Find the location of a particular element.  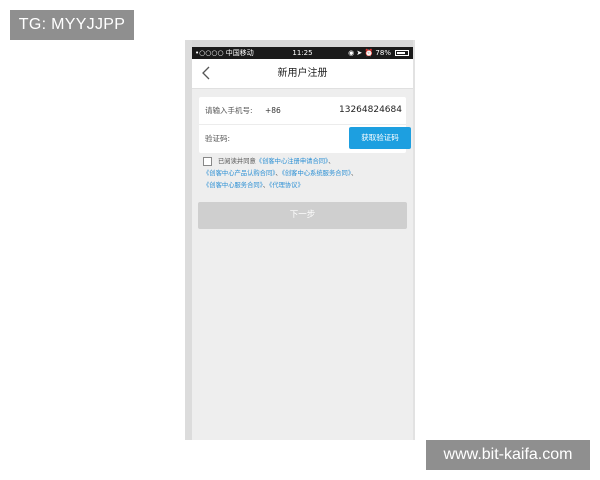

battery-fill is located at coordinates (401, 53).